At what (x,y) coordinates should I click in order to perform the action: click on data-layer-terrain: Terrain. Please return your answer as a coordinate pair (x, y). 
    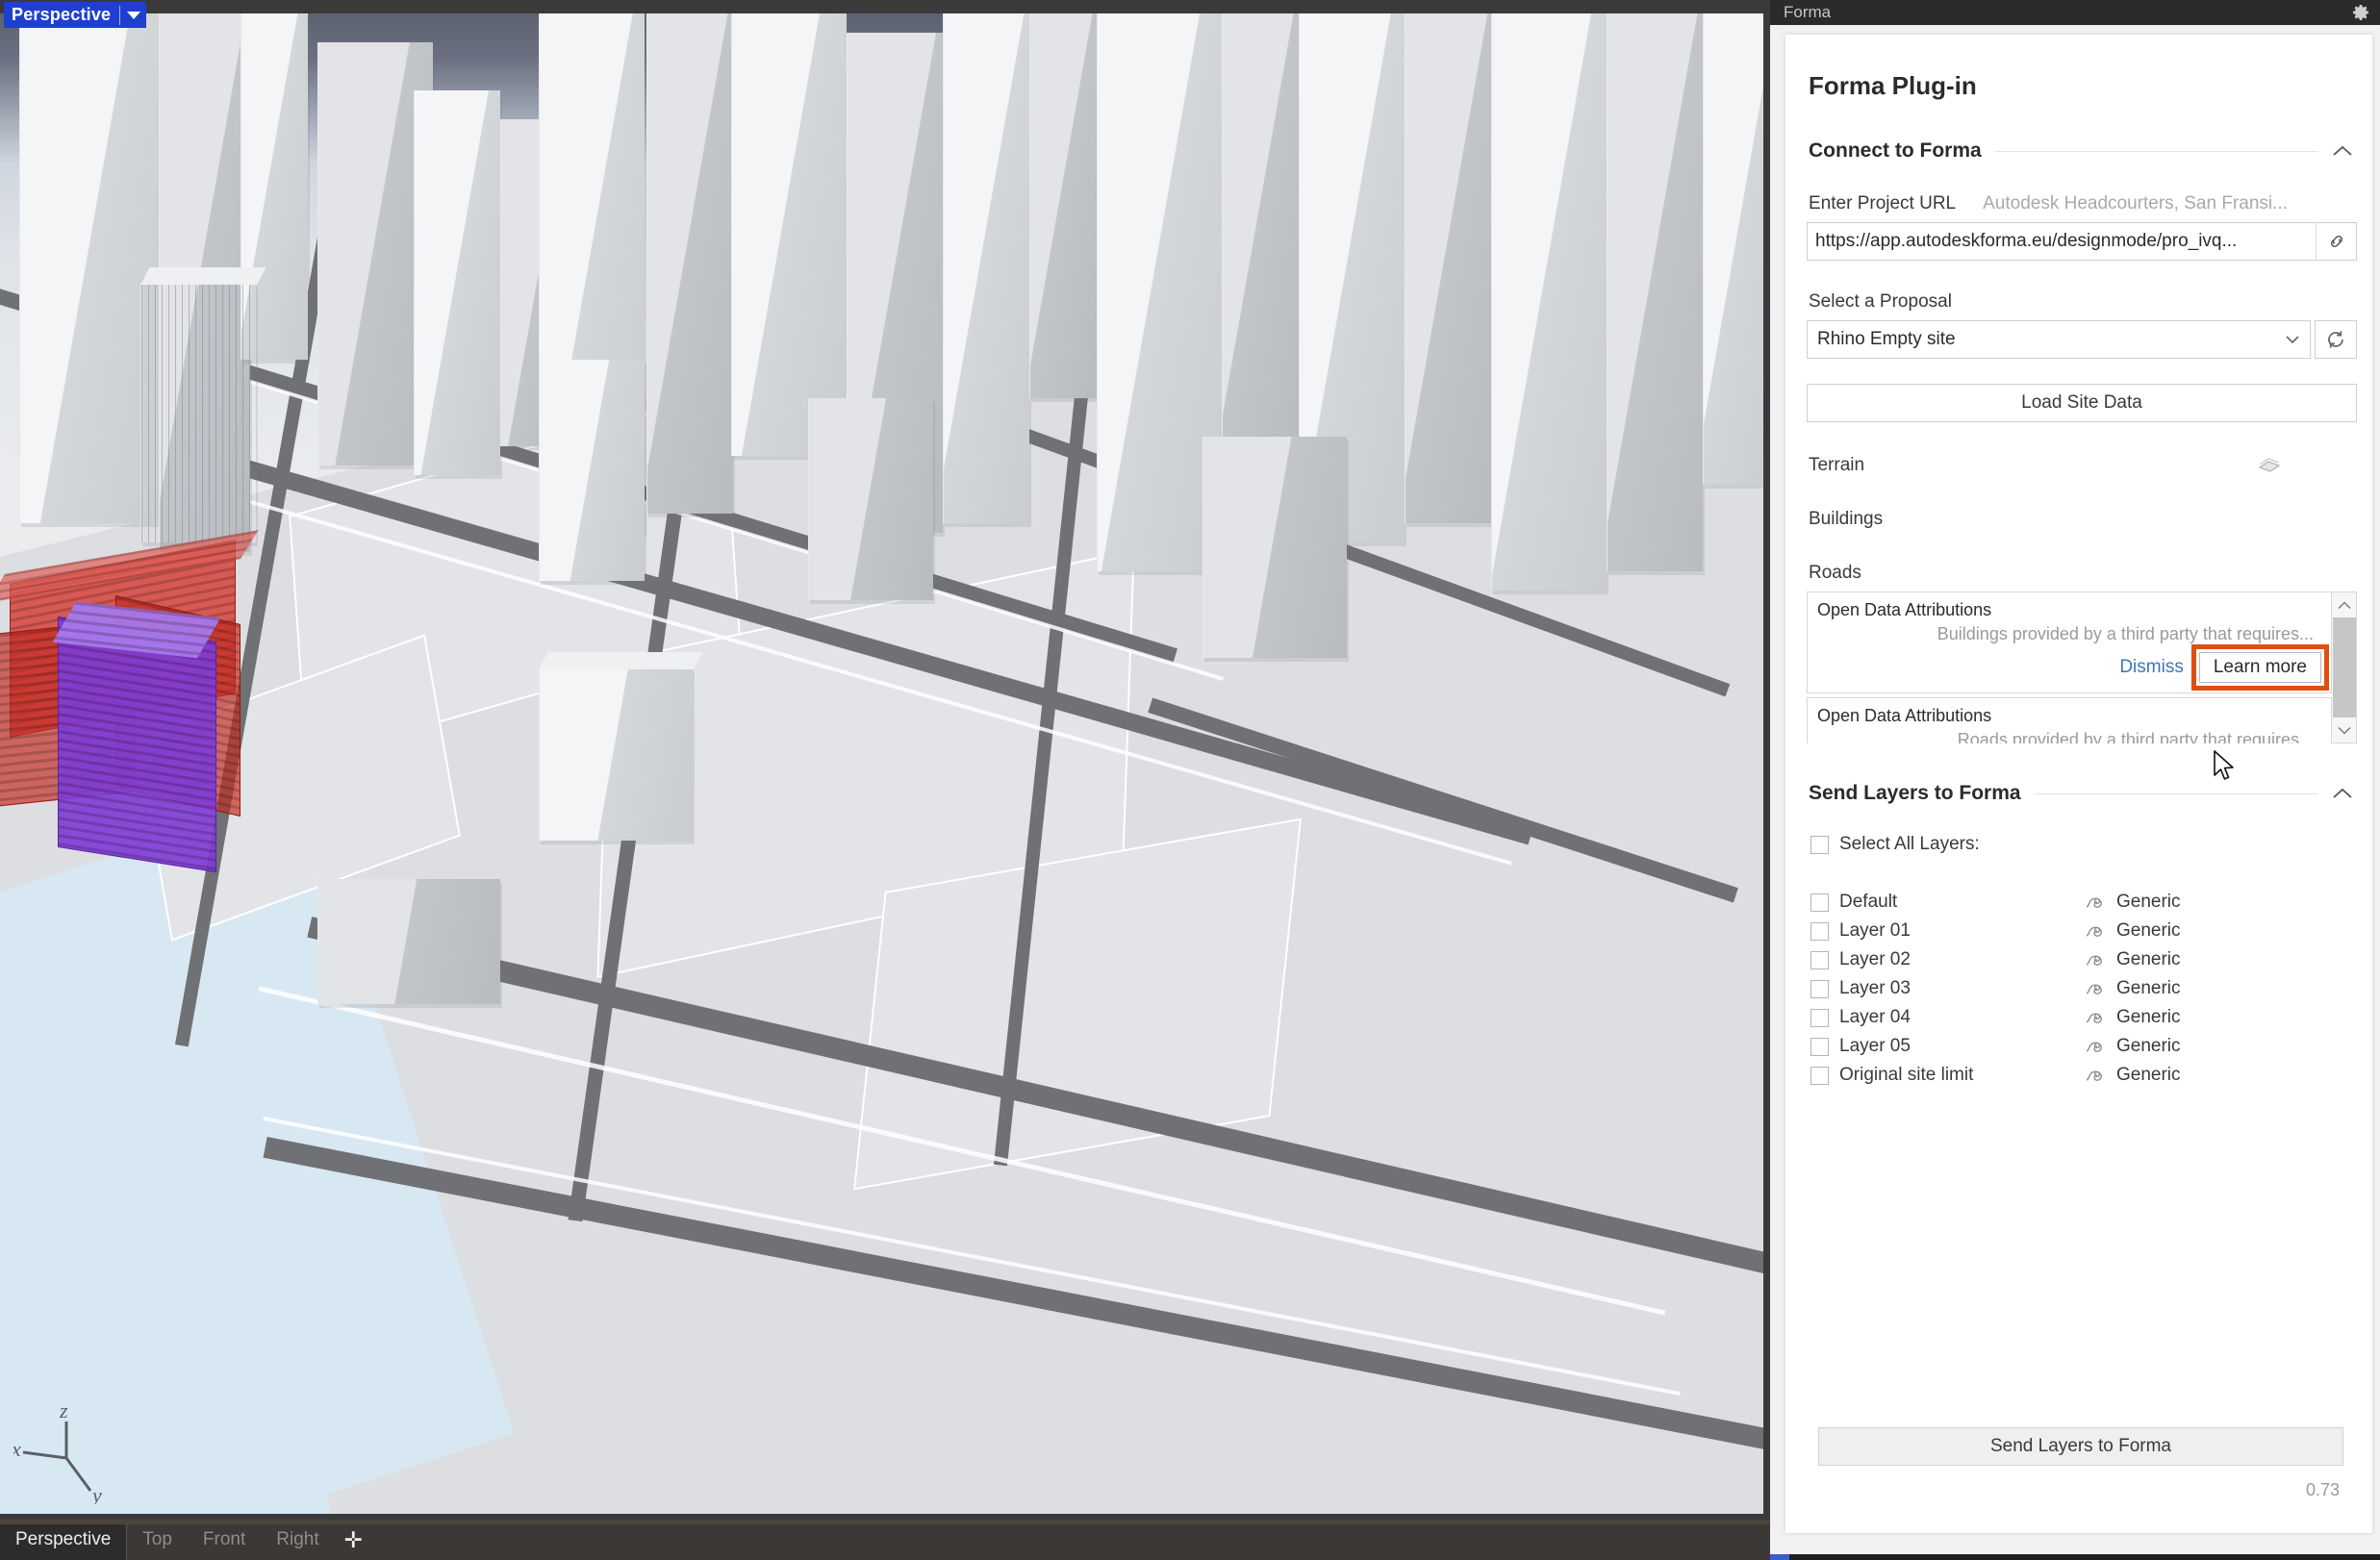
    Looking at the image, I should click on (2082, 466).